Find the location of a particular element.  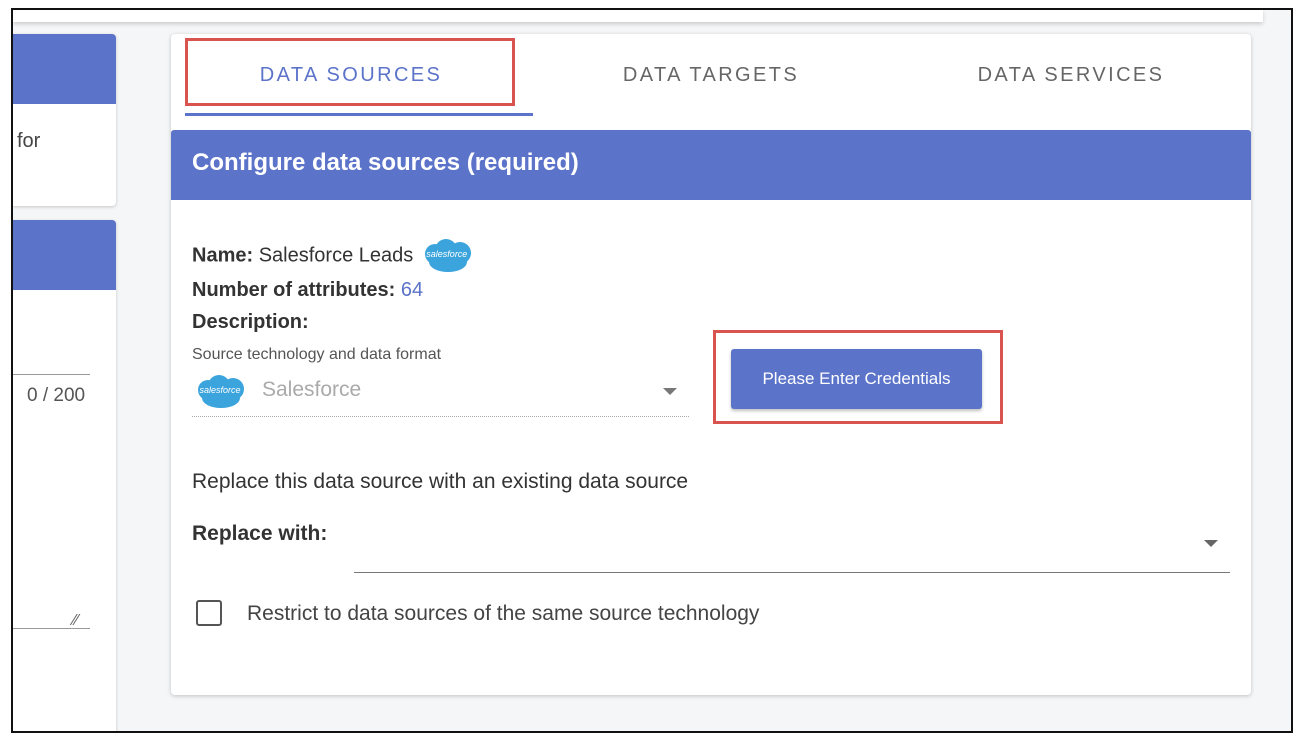

description-row: Description: is located at coordinates (250, 322).